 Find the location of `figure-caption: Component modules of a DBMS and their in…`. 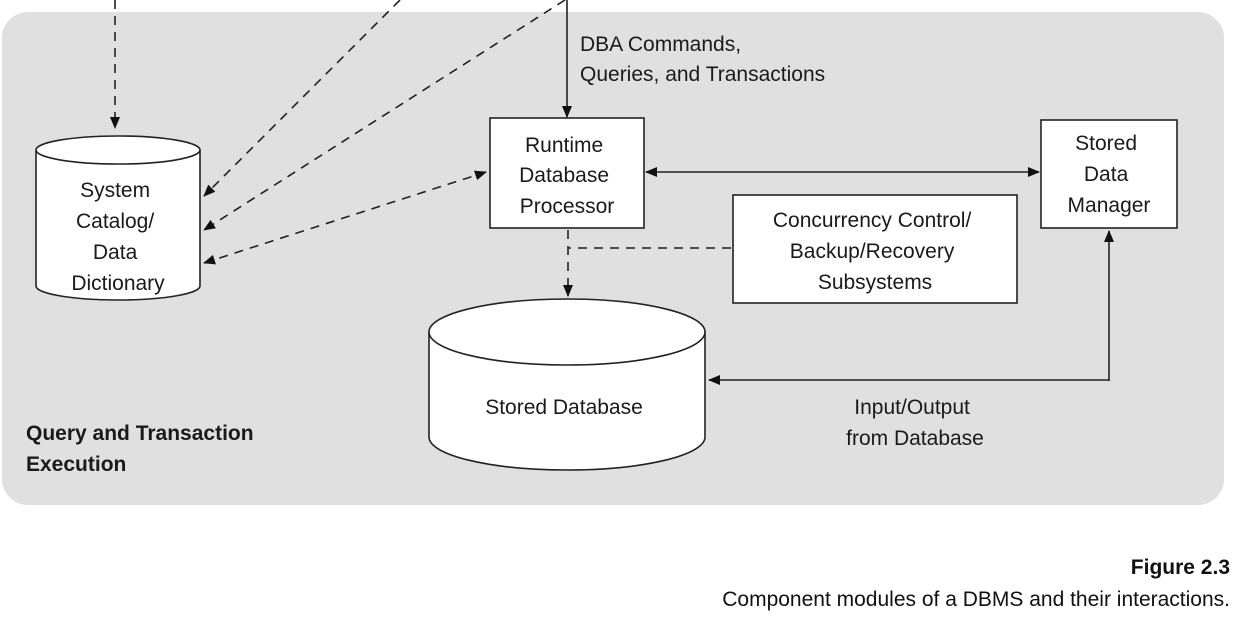

figure-caption: Component modules of a DBMS and their in… is located at coordinates (976, 599).